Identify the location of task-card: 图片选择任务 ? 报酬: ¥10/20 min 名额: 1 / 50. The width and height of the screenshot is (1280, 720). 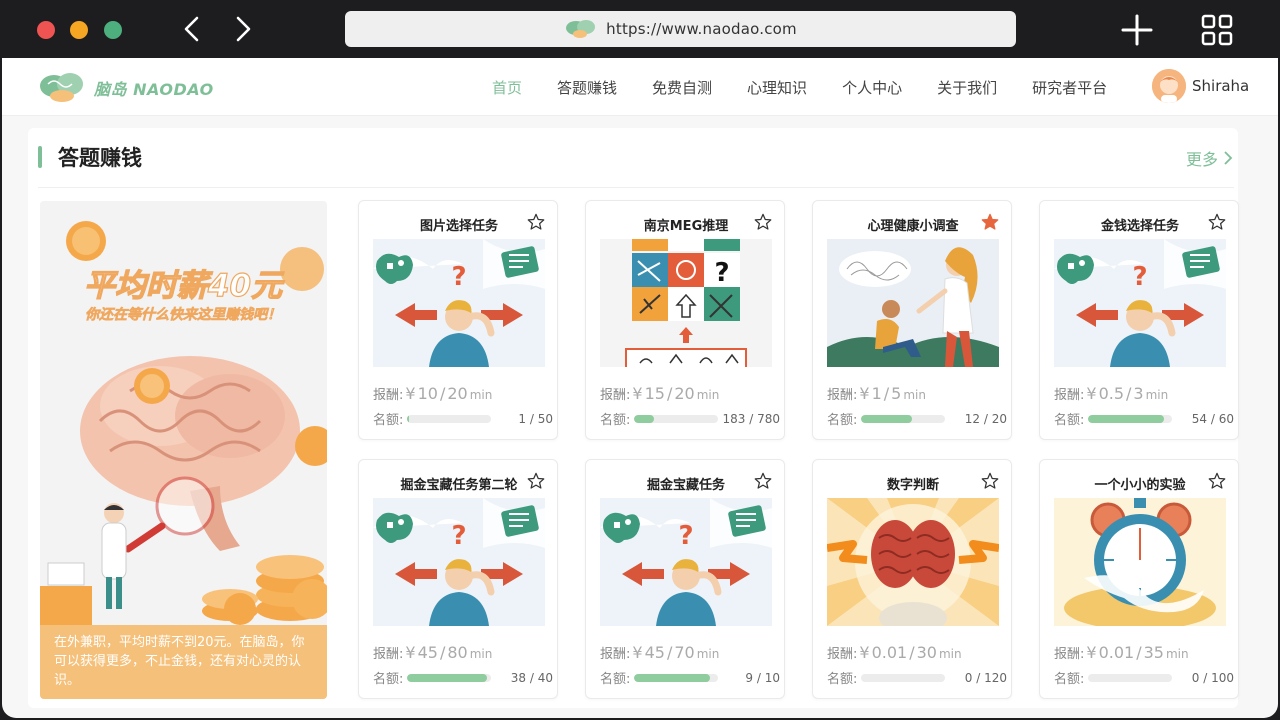
(458, 320).